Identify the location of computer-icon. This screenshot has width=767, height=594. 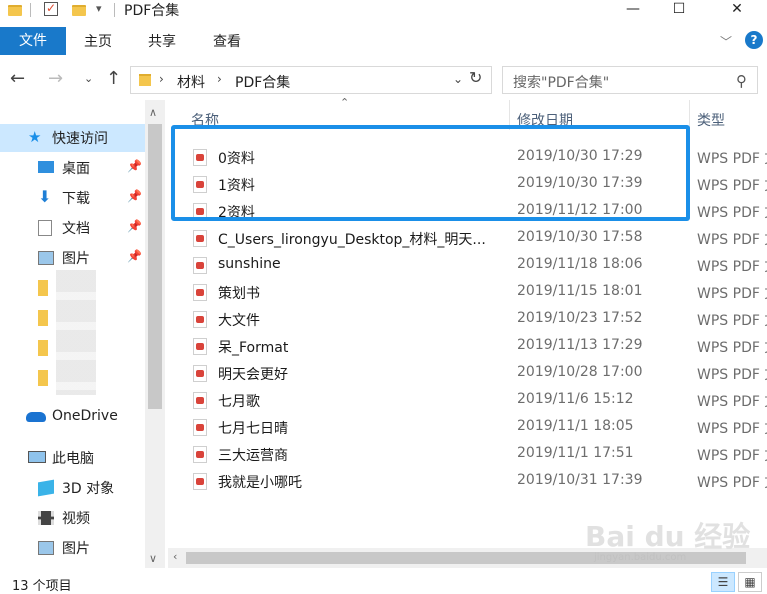
(37, 457).